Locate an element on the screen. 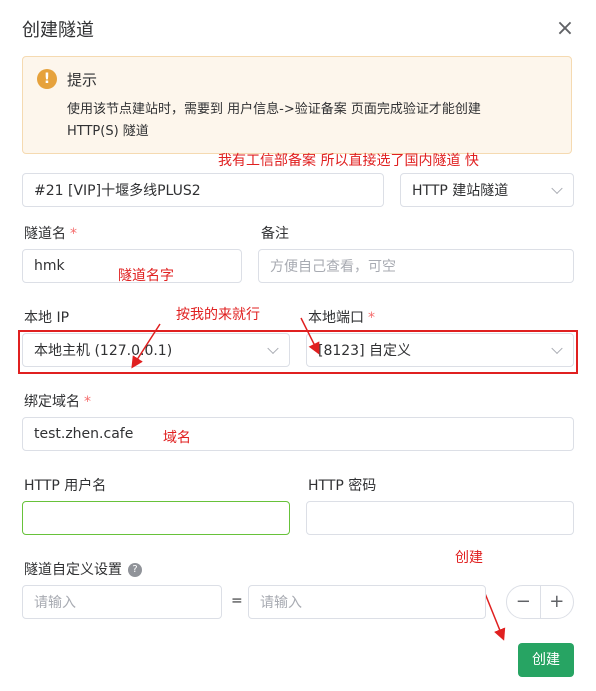 The height and width of the screenshot is (691, 596). minus-button: − is located at coordinates (523, 602).